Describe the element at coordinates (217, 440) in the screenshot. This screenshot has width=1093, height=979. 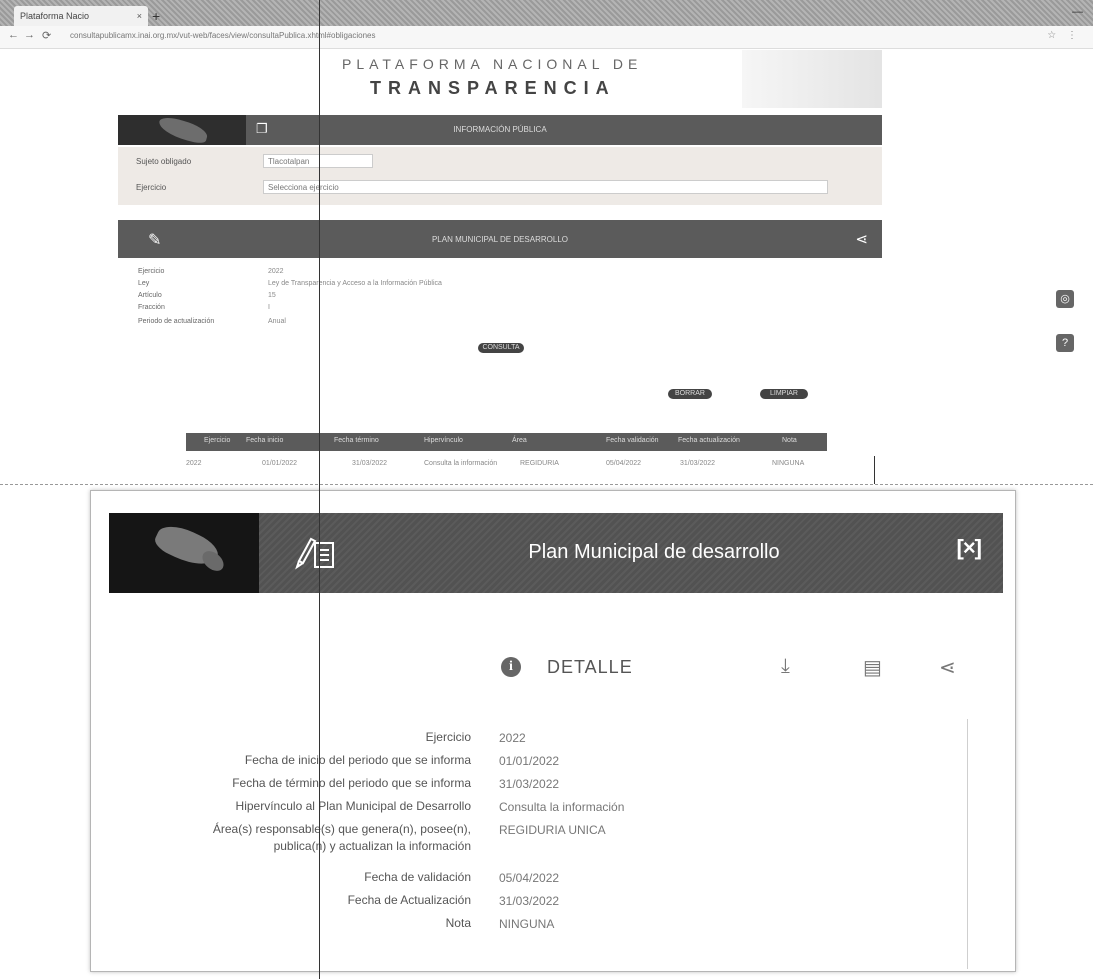
I see `table-header-cell: Ejercicio` at that location.